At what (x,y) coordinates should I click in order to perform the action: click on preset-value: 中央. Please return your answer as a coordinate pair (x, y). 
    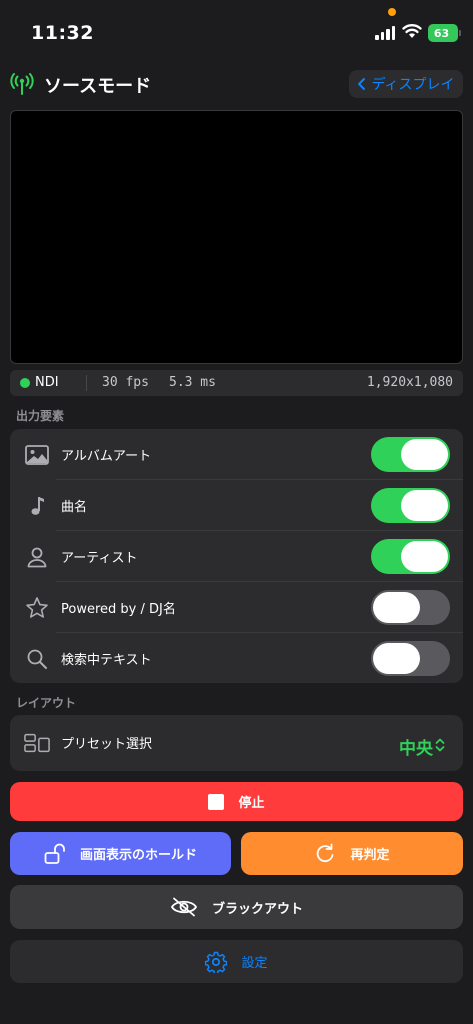
    Looking at the image, I should click on (416, 746).